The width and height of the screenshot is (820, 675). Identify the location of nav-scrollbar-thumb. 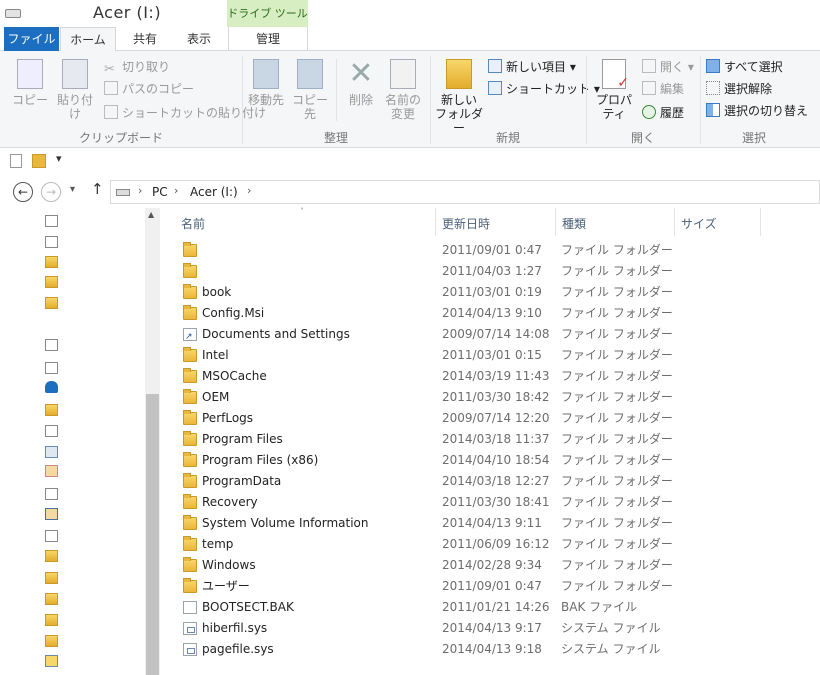
(152, 534).